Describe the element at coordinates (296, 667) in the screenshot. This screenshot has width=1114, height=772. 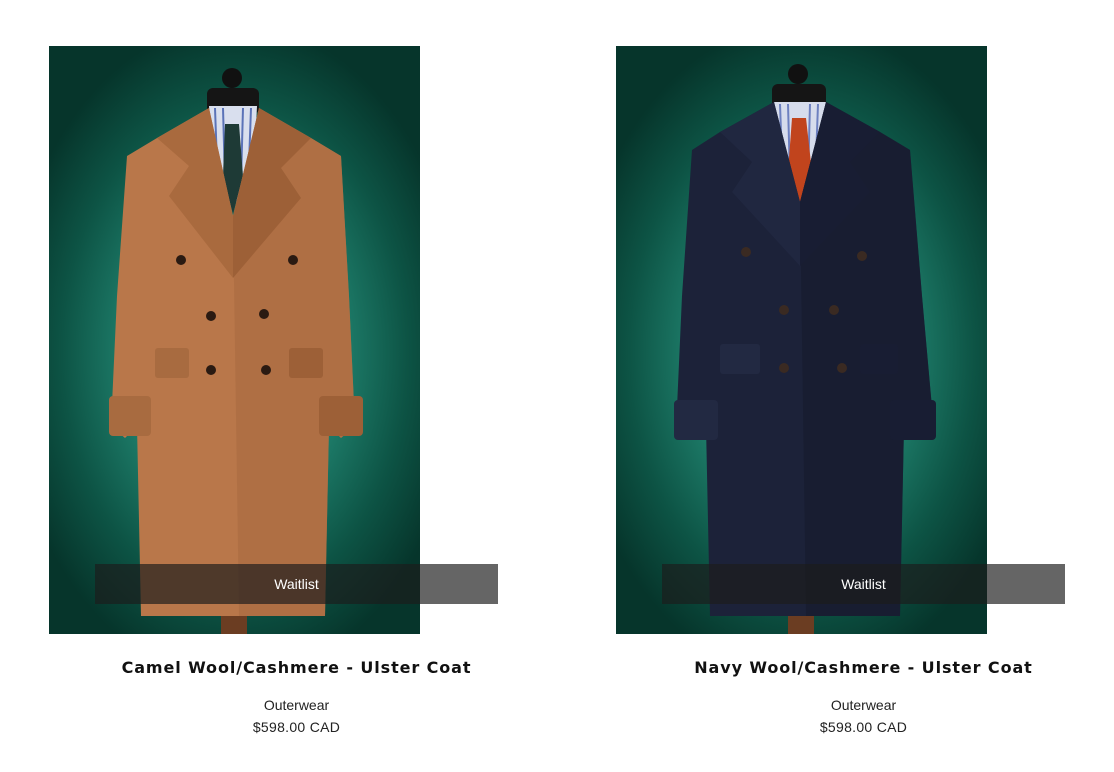
I see `product-title: Camel Wool/Cashmere - Ulster Coat` at that location.